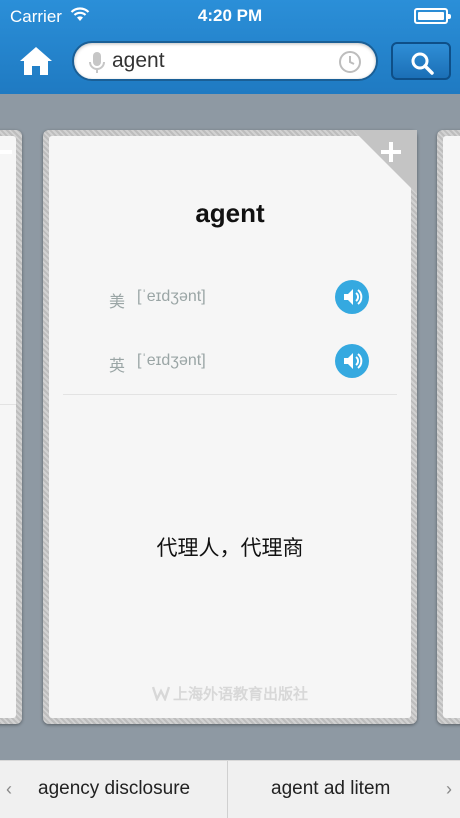 Image resolution: width=460 pixels, height=818 pixels. I want to click on previous-word-label: agency disclosure, so click(114, 788).